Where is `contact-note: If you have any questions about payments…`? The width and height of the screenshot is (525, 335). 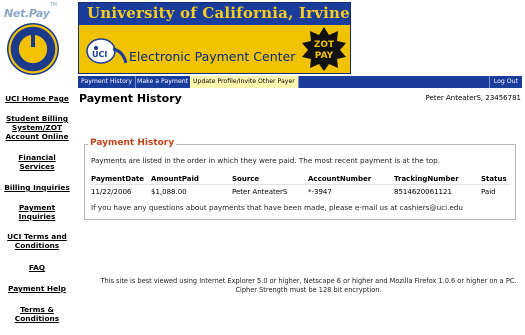
contact-note: If you have any questions about payments… is located at coordinates (277, 207).